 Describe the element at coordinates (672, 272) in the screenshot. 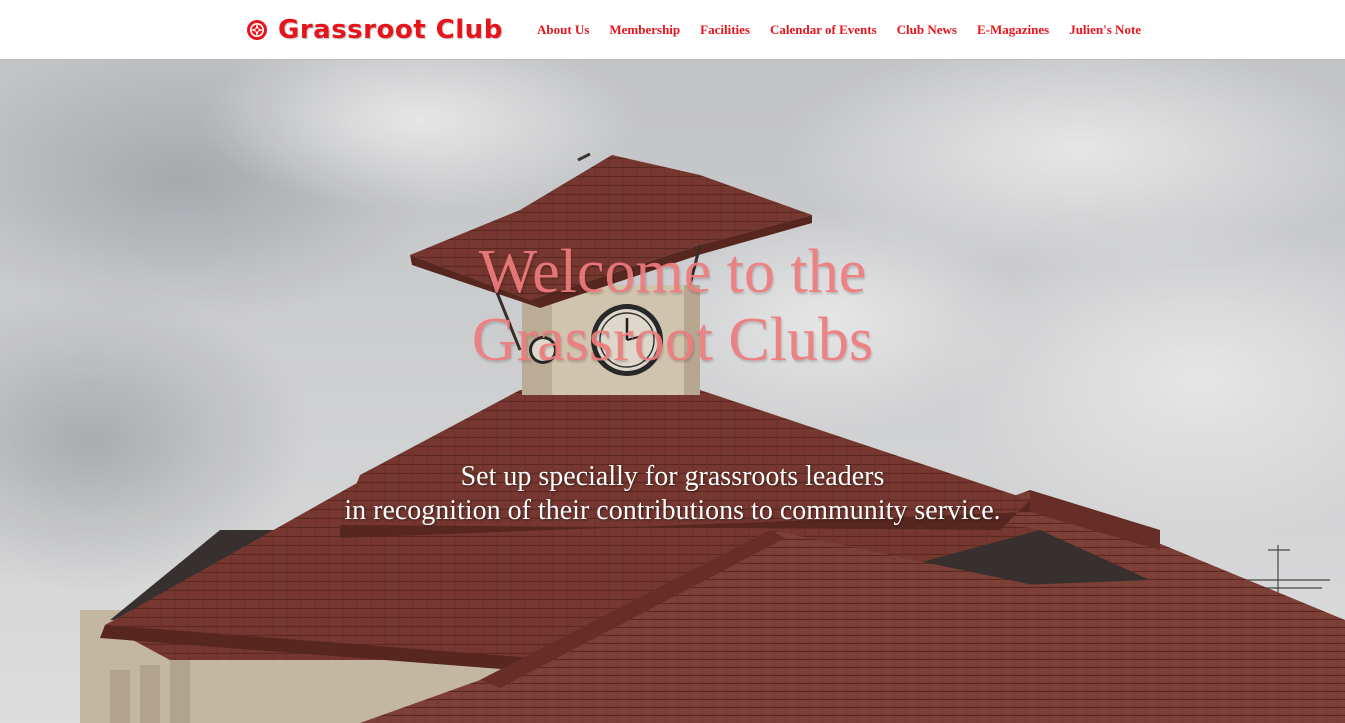

I see `hero-headline-line1: Welcome to the` at that location.